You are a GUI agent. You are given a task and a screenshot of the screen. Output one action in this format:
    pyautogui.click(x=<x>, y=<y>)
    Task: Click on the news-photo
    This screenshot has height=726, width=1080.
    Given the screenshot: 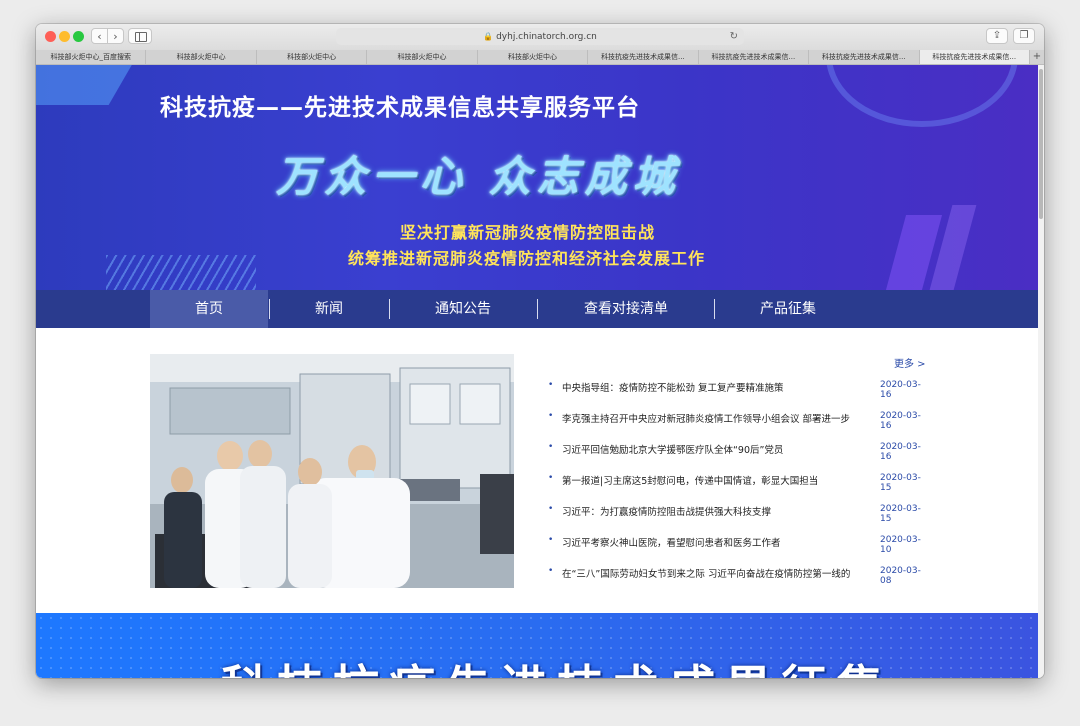 What is the action you would take?
    pyautogui.click(x=332, y=471)
    